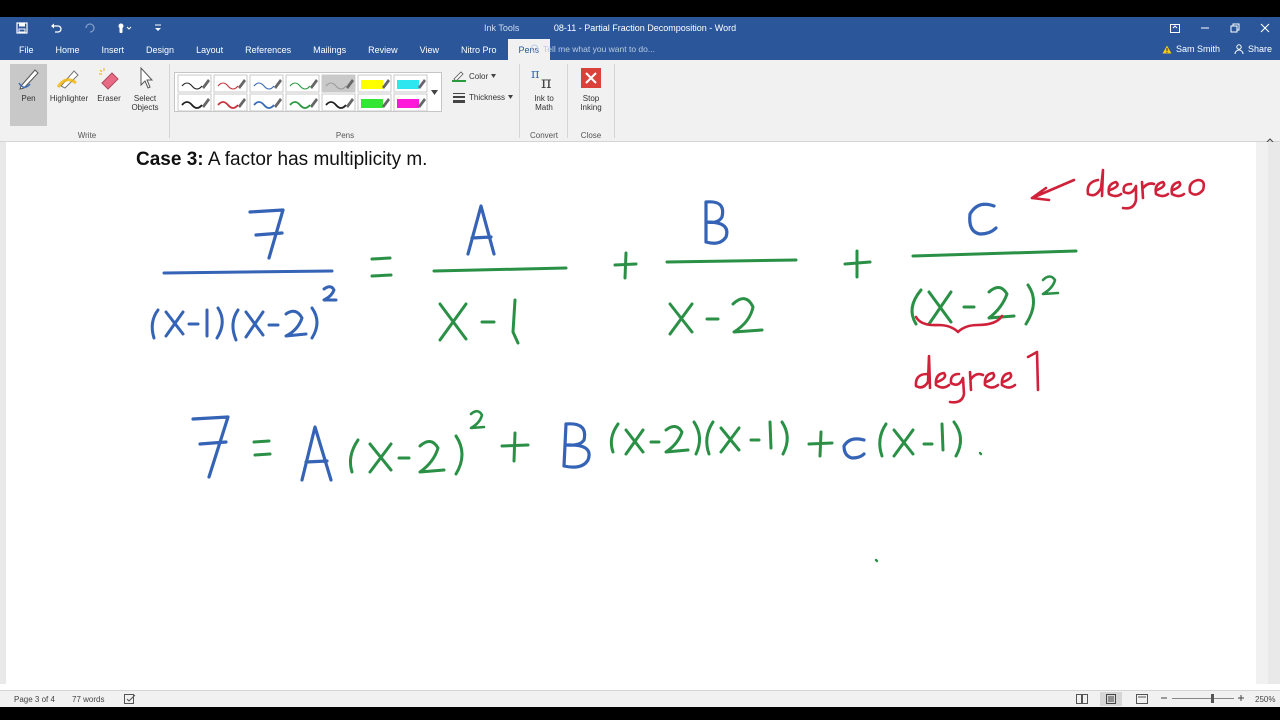  I want to click on zoom-in-icon, so click(1241, 699).